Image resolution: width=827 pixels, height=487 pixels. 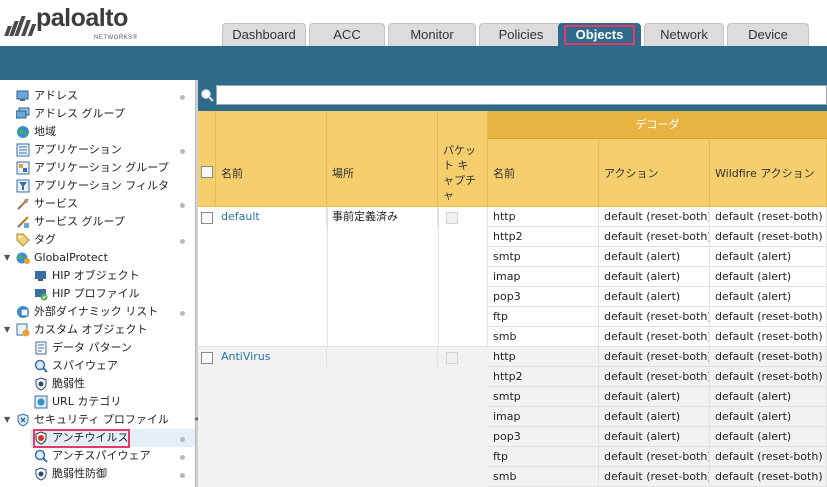 What do you see at coordinates (41, 348) in the screenshot?
I see `data-pattern-icon` at bounding box center [41, 348].